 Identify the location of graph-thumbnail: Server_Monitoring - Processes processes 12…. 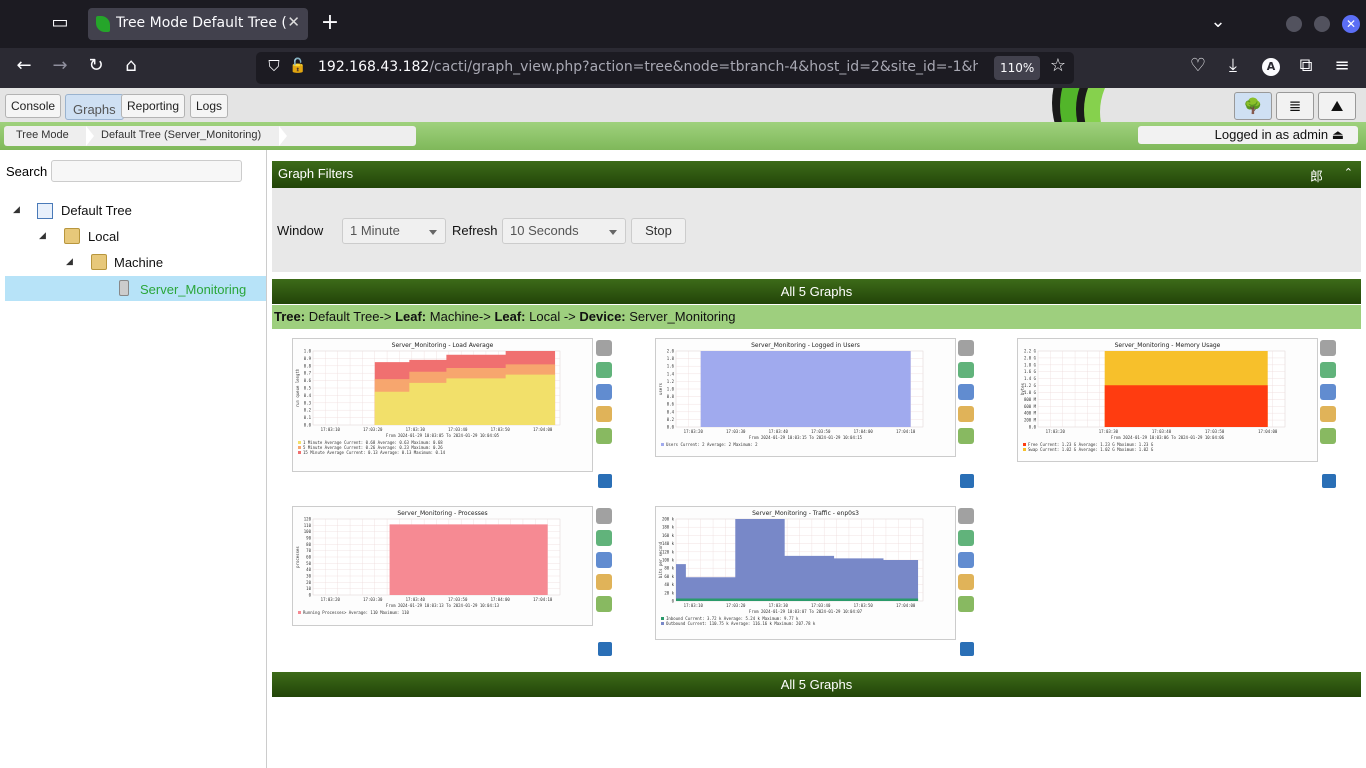
(442, 566).